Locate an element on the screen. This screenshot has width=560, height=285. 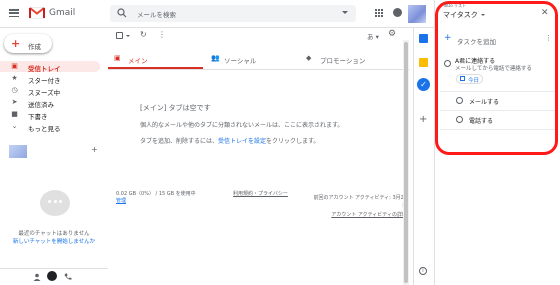
chevron-down-icon is located at coordinates (483, 15).